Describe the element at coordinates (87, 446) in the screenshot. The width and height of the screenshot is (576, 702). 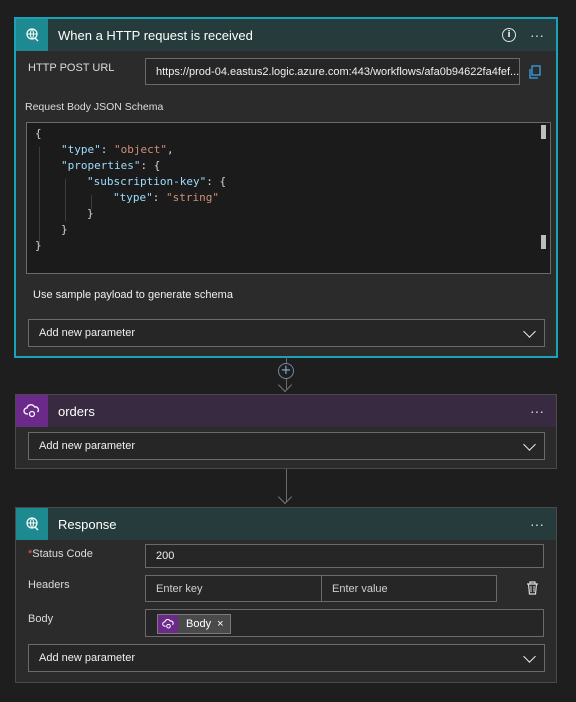
I see `orders-add-parameter-label: Add new parameter` at that location.